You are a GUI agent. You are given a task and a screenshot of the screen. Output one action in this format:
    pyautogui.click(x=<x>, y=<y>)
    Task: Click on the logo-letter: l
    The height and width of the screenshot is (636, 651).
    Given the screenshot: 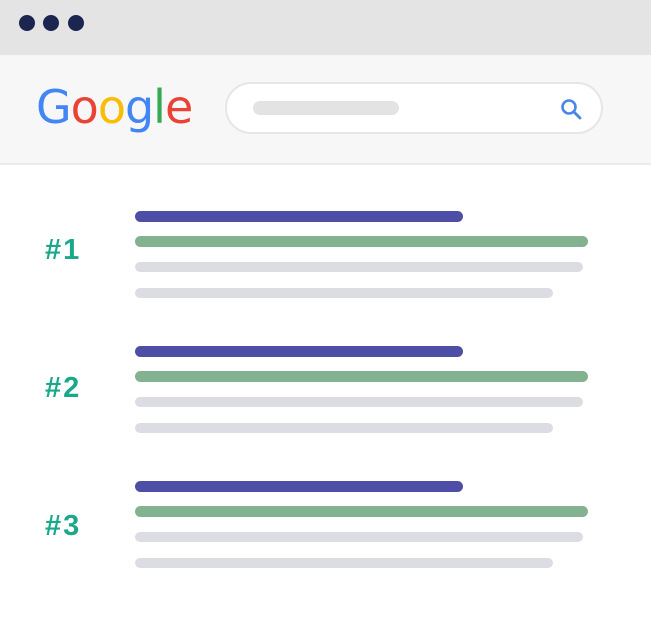 What is the action you would take?
    pyautogui.click(x=159, y=107)
    